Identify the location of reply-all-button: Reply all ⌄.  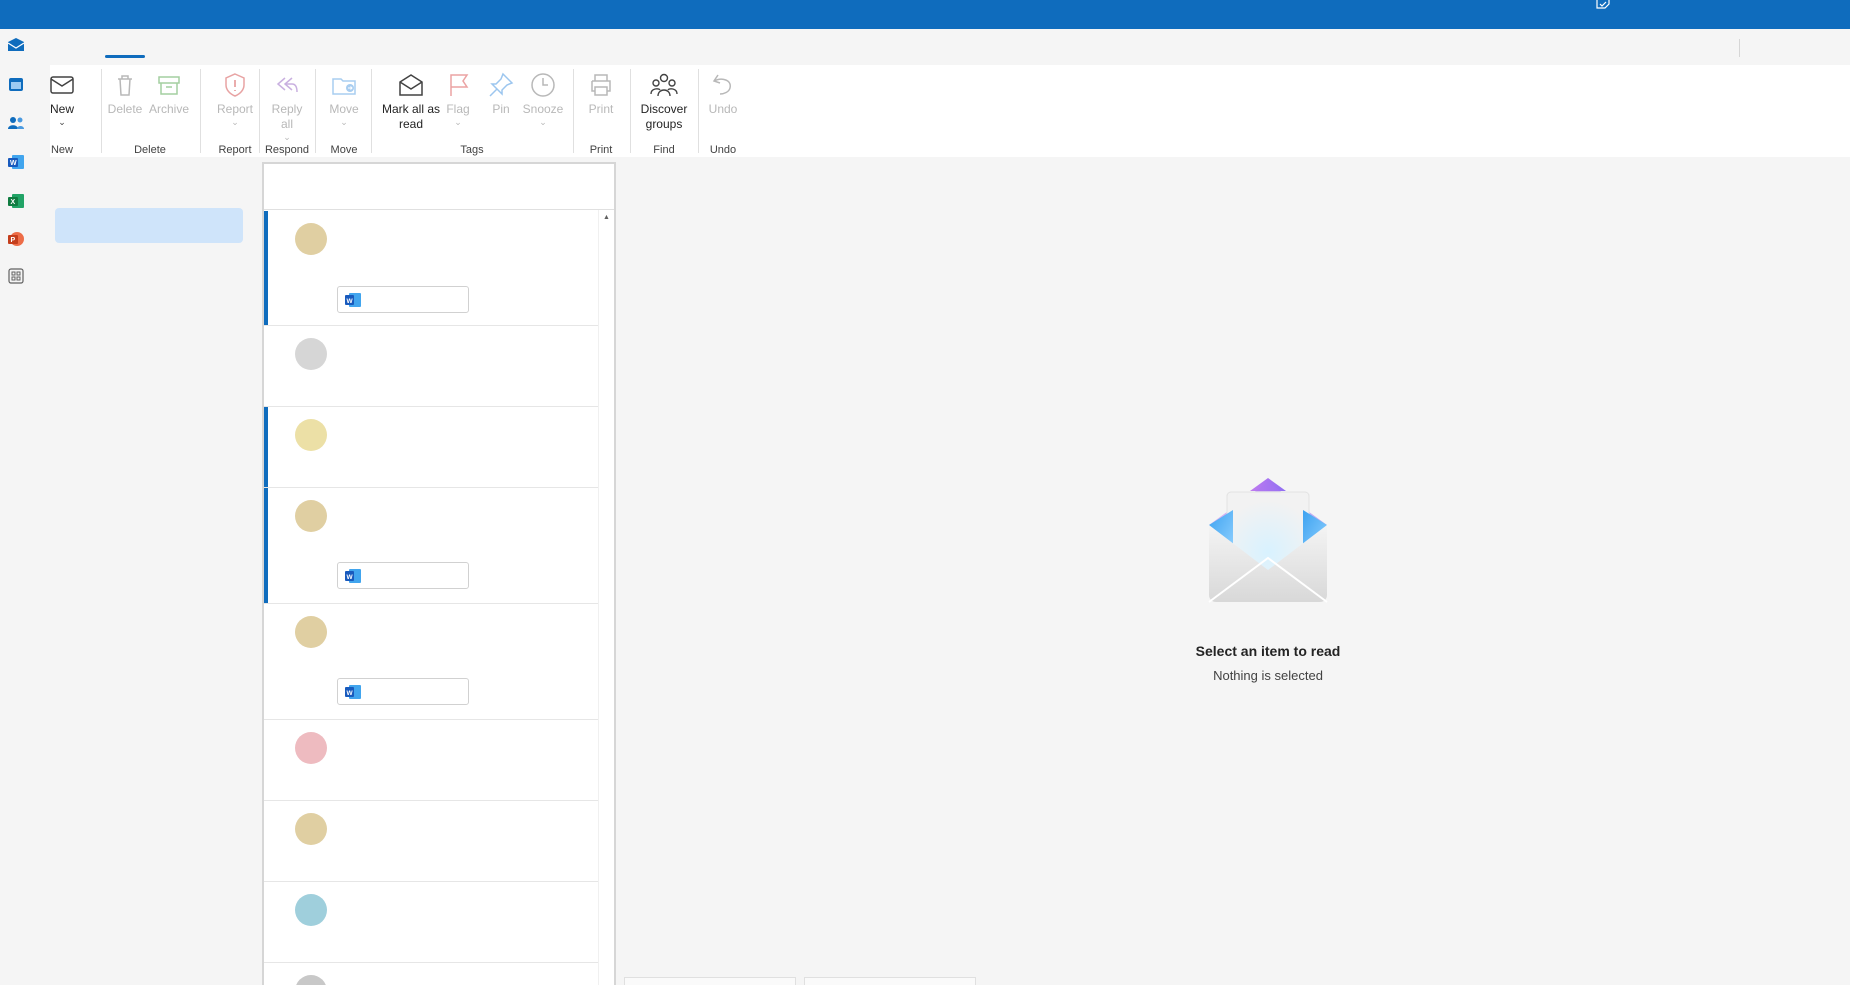
(287, 106).